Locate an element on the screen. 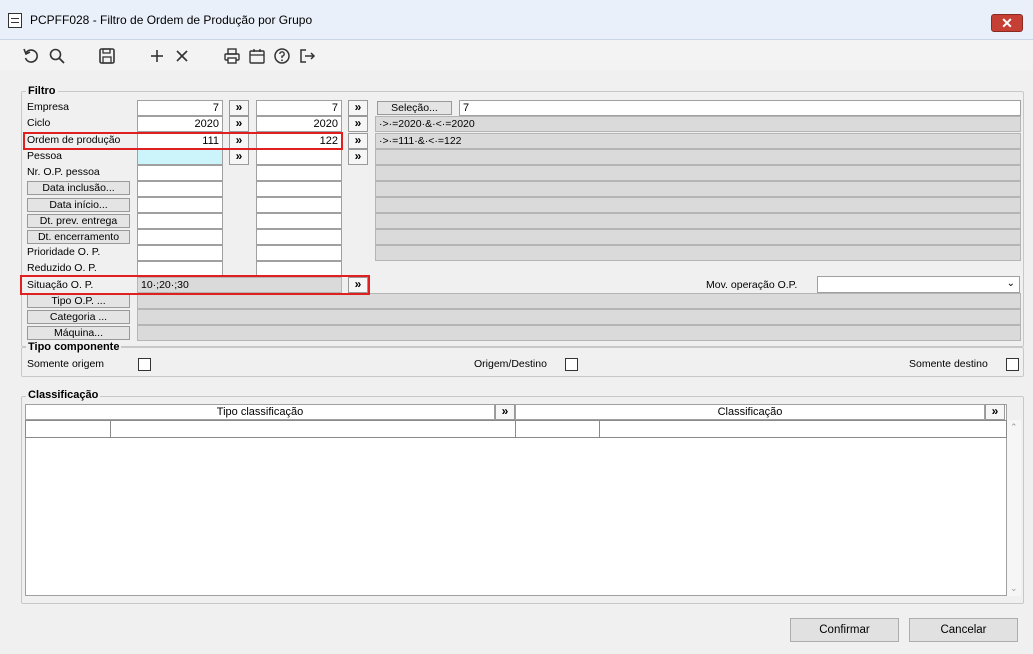  ciclo-copy-button: » is located at coordinates (239, 124).